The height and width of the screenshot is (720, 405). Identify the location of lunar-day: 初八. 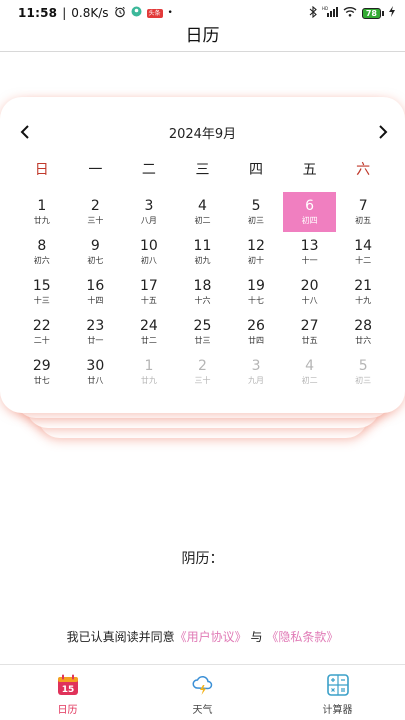
(148, 260).